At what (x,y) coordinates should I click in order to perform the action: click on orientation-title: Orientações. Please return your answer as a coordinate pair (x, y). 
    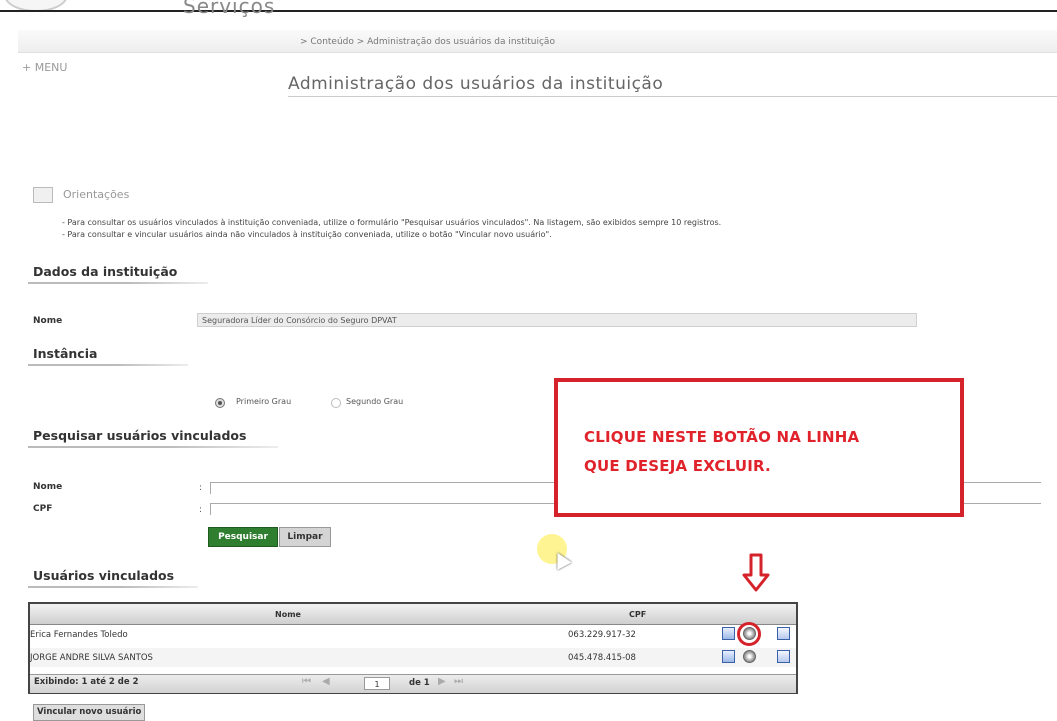
    Looking at the image, I should click on (96, 194).